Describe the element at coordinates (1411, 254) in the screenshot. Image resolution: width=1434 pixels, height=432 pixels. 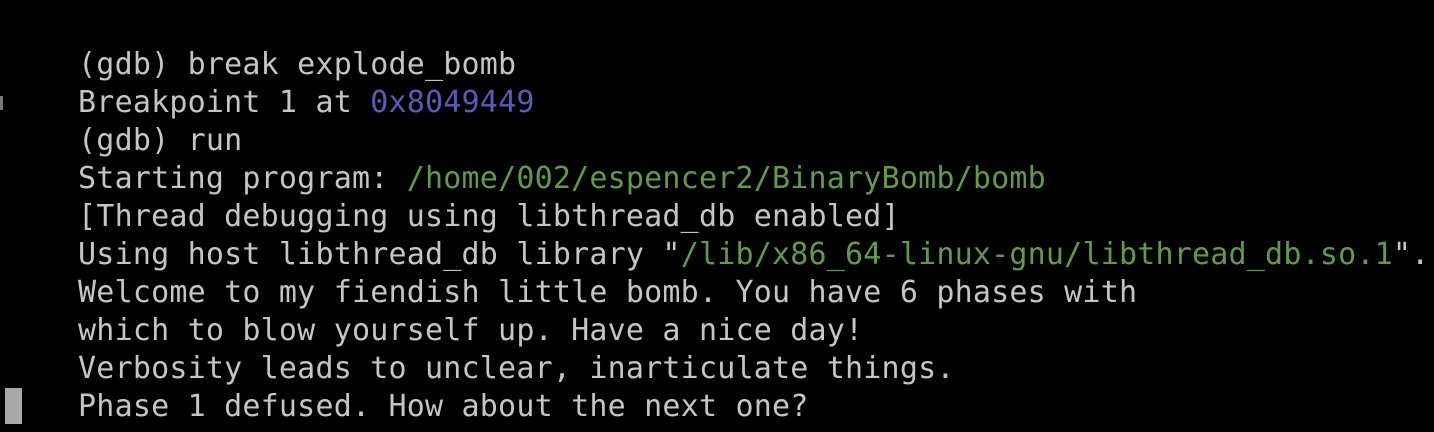
I see `output-text: ".` at that location.